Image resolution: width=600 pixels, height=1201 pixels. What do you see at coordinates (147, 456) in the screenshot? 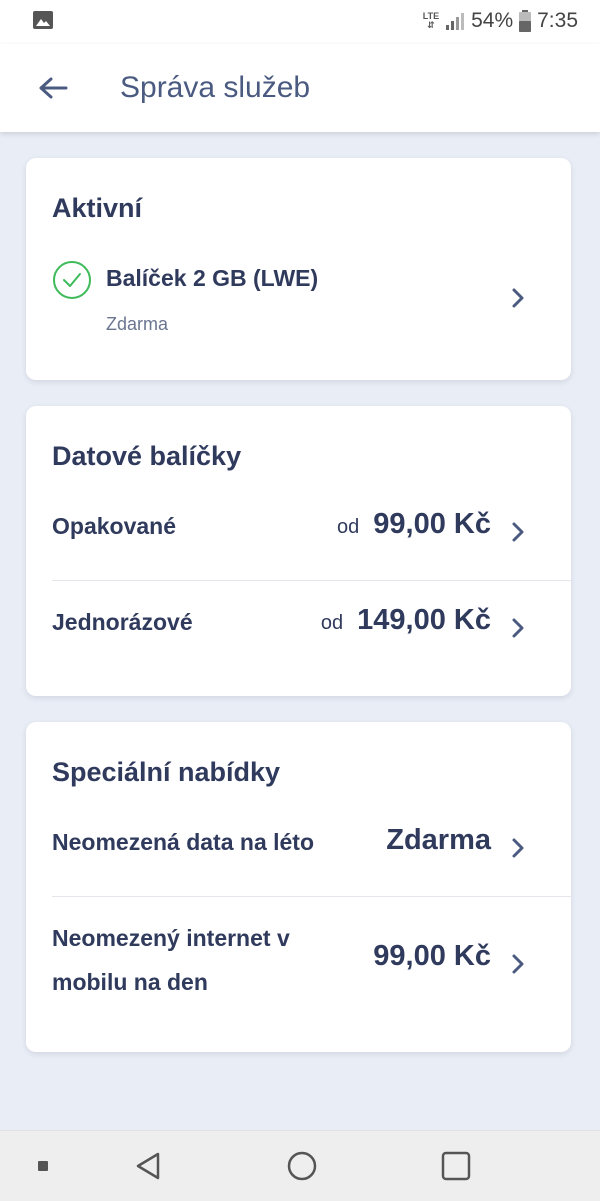
I see `data-packages-title: Datové balíčky` at bounding box center [147, 456].